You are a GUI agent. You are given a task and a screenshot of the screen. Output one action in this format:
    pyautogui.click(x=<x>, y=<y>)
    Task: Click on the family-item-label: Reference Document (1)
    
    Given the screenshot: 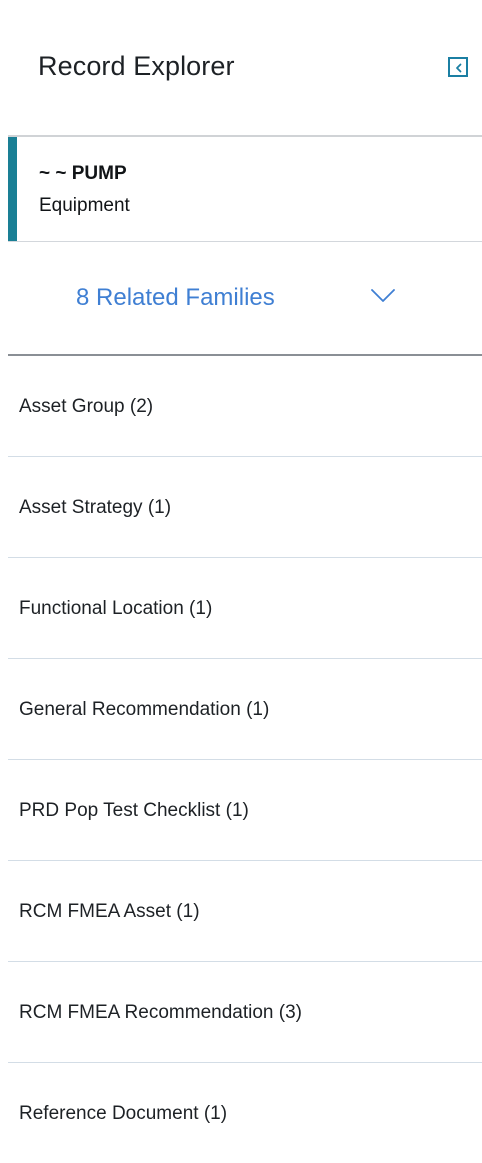 What is the action you would take?
    pyautogui.click(x=123, y=1113)
    